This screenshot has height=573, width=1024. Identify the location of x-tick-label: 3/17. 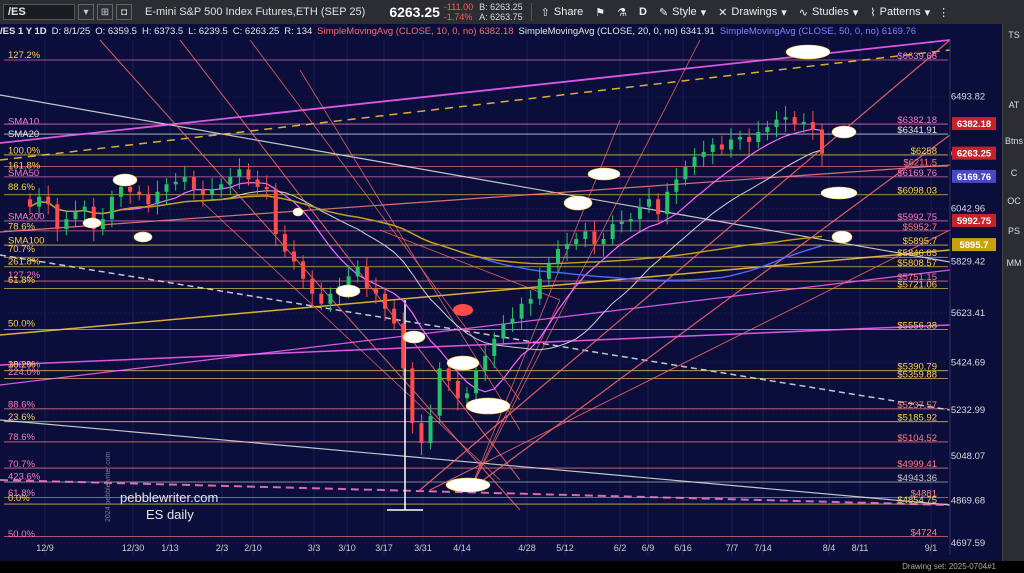
(384, 548).